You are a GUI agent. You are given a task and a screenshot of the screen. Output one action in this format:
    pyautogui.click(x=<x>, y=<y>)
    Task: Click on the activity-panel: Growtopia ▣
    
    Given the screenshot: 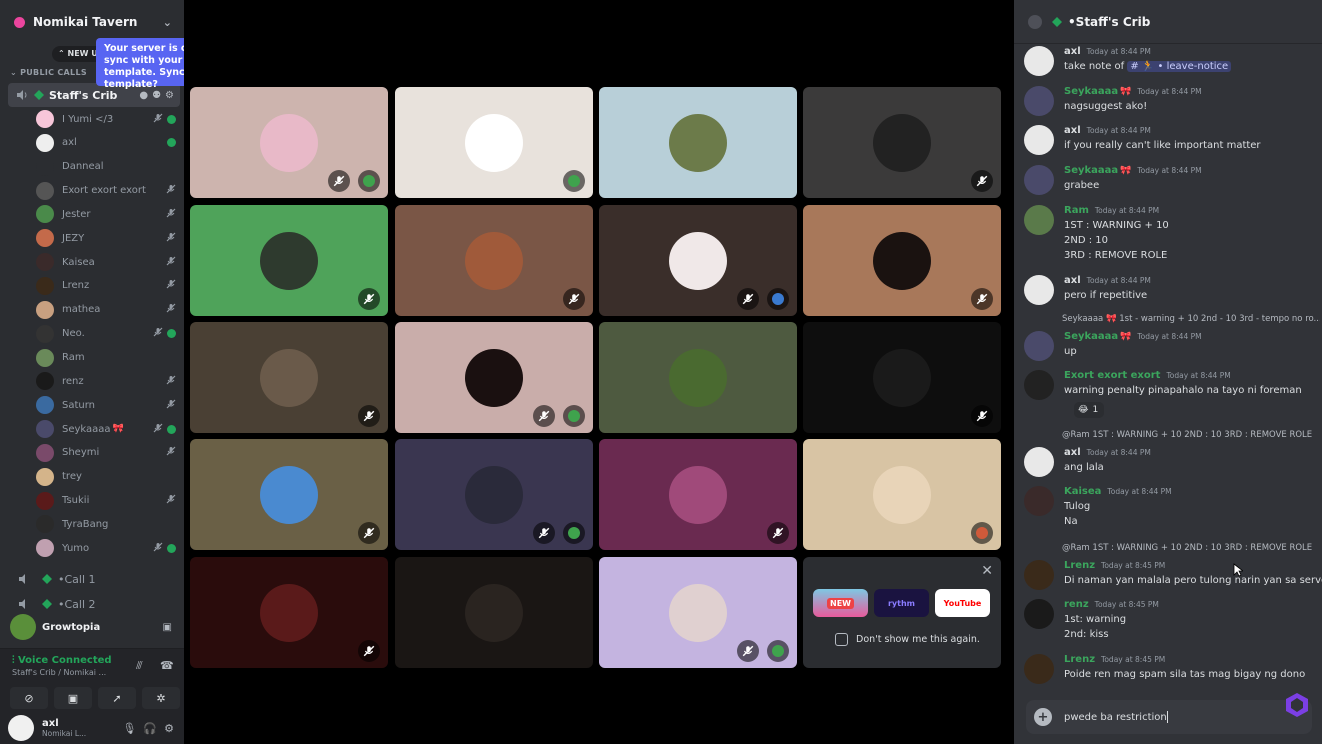 What is the action you would take?
    pyautogui.click(x=92, y=627)
    